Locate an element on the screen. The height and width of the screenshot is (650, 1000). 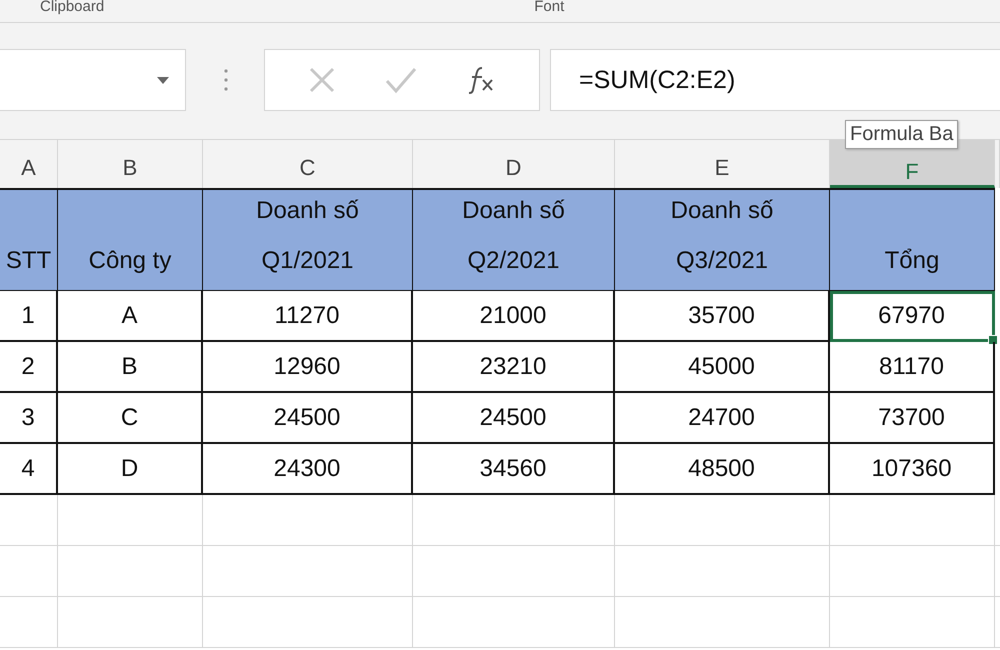
column-header: D is located at coordinates (514, 164).